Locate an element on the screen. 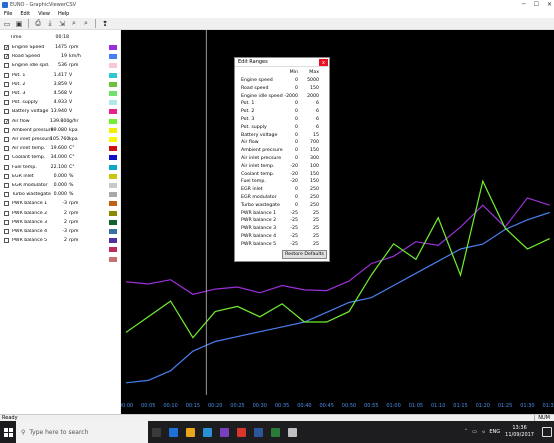  restore-defaults-button: Restore Defaults is located at coordinates (304, 254).